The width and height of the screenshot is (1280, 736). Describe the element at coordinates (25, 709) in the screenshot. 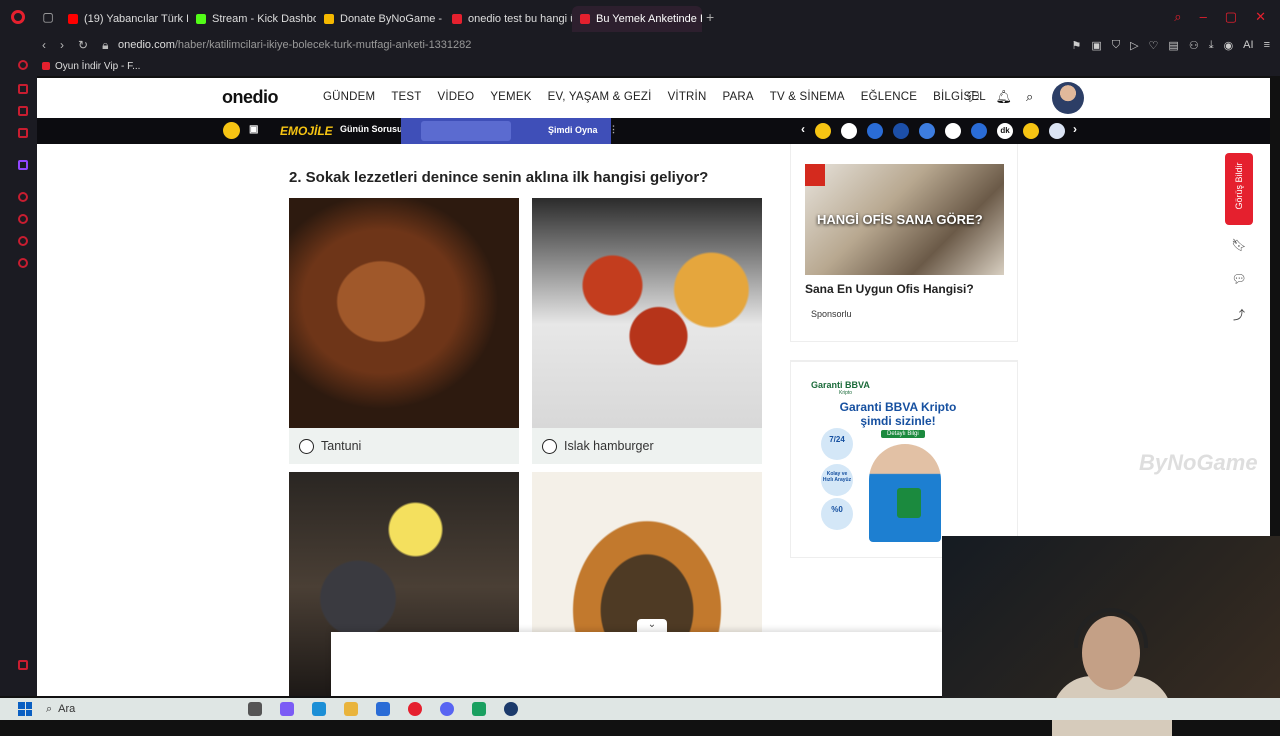

I see `windows-start-icon` at that location.